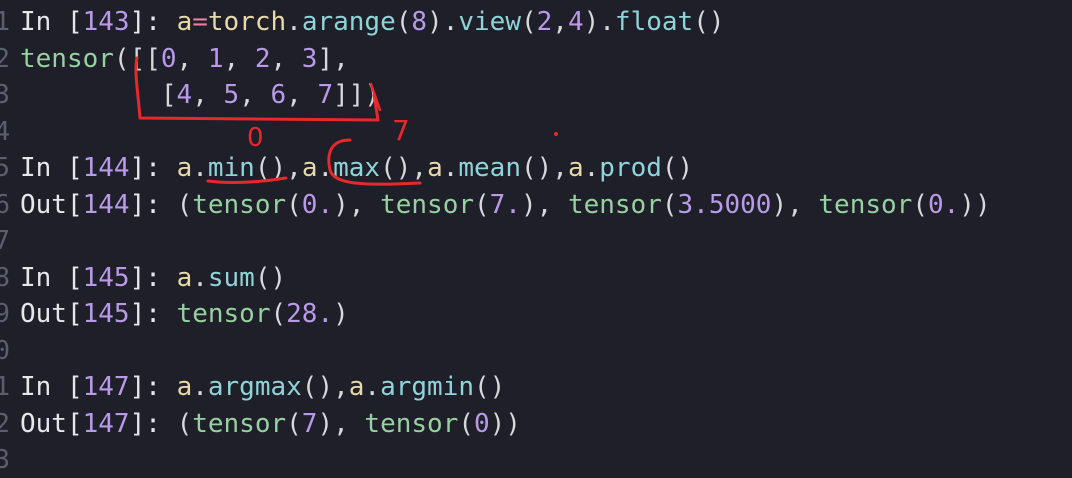 This screenshot has width=1072, height=478. What do you see at coordinates (5, 204) in the screenshot?
I see `line-number: 6` at bounding box center [5, 204].